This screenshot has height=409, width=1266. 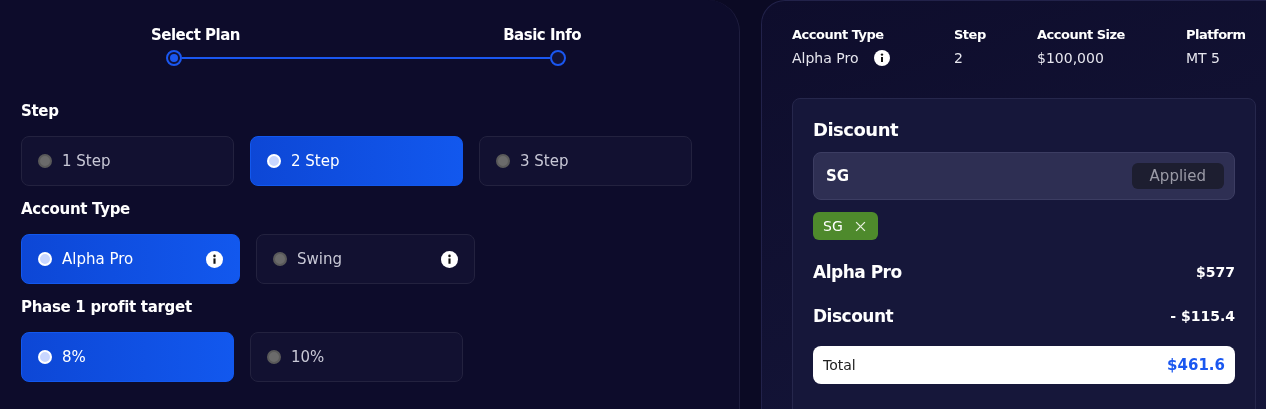 What do you see at coordinates (356, 357) in the screenshot?
I see `option-button: 10%` at bounding box center [356, 357].